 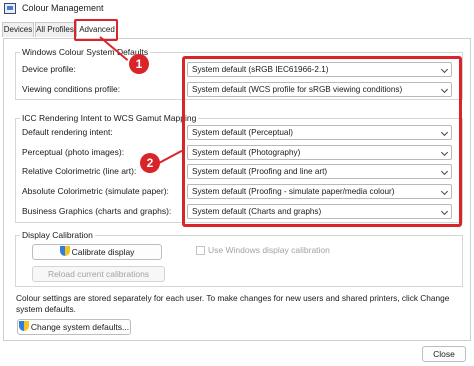 What do you see at coordinates (444, 354) in the screenshot?
I see `close-button: Close` at bounding box center [444, 354].